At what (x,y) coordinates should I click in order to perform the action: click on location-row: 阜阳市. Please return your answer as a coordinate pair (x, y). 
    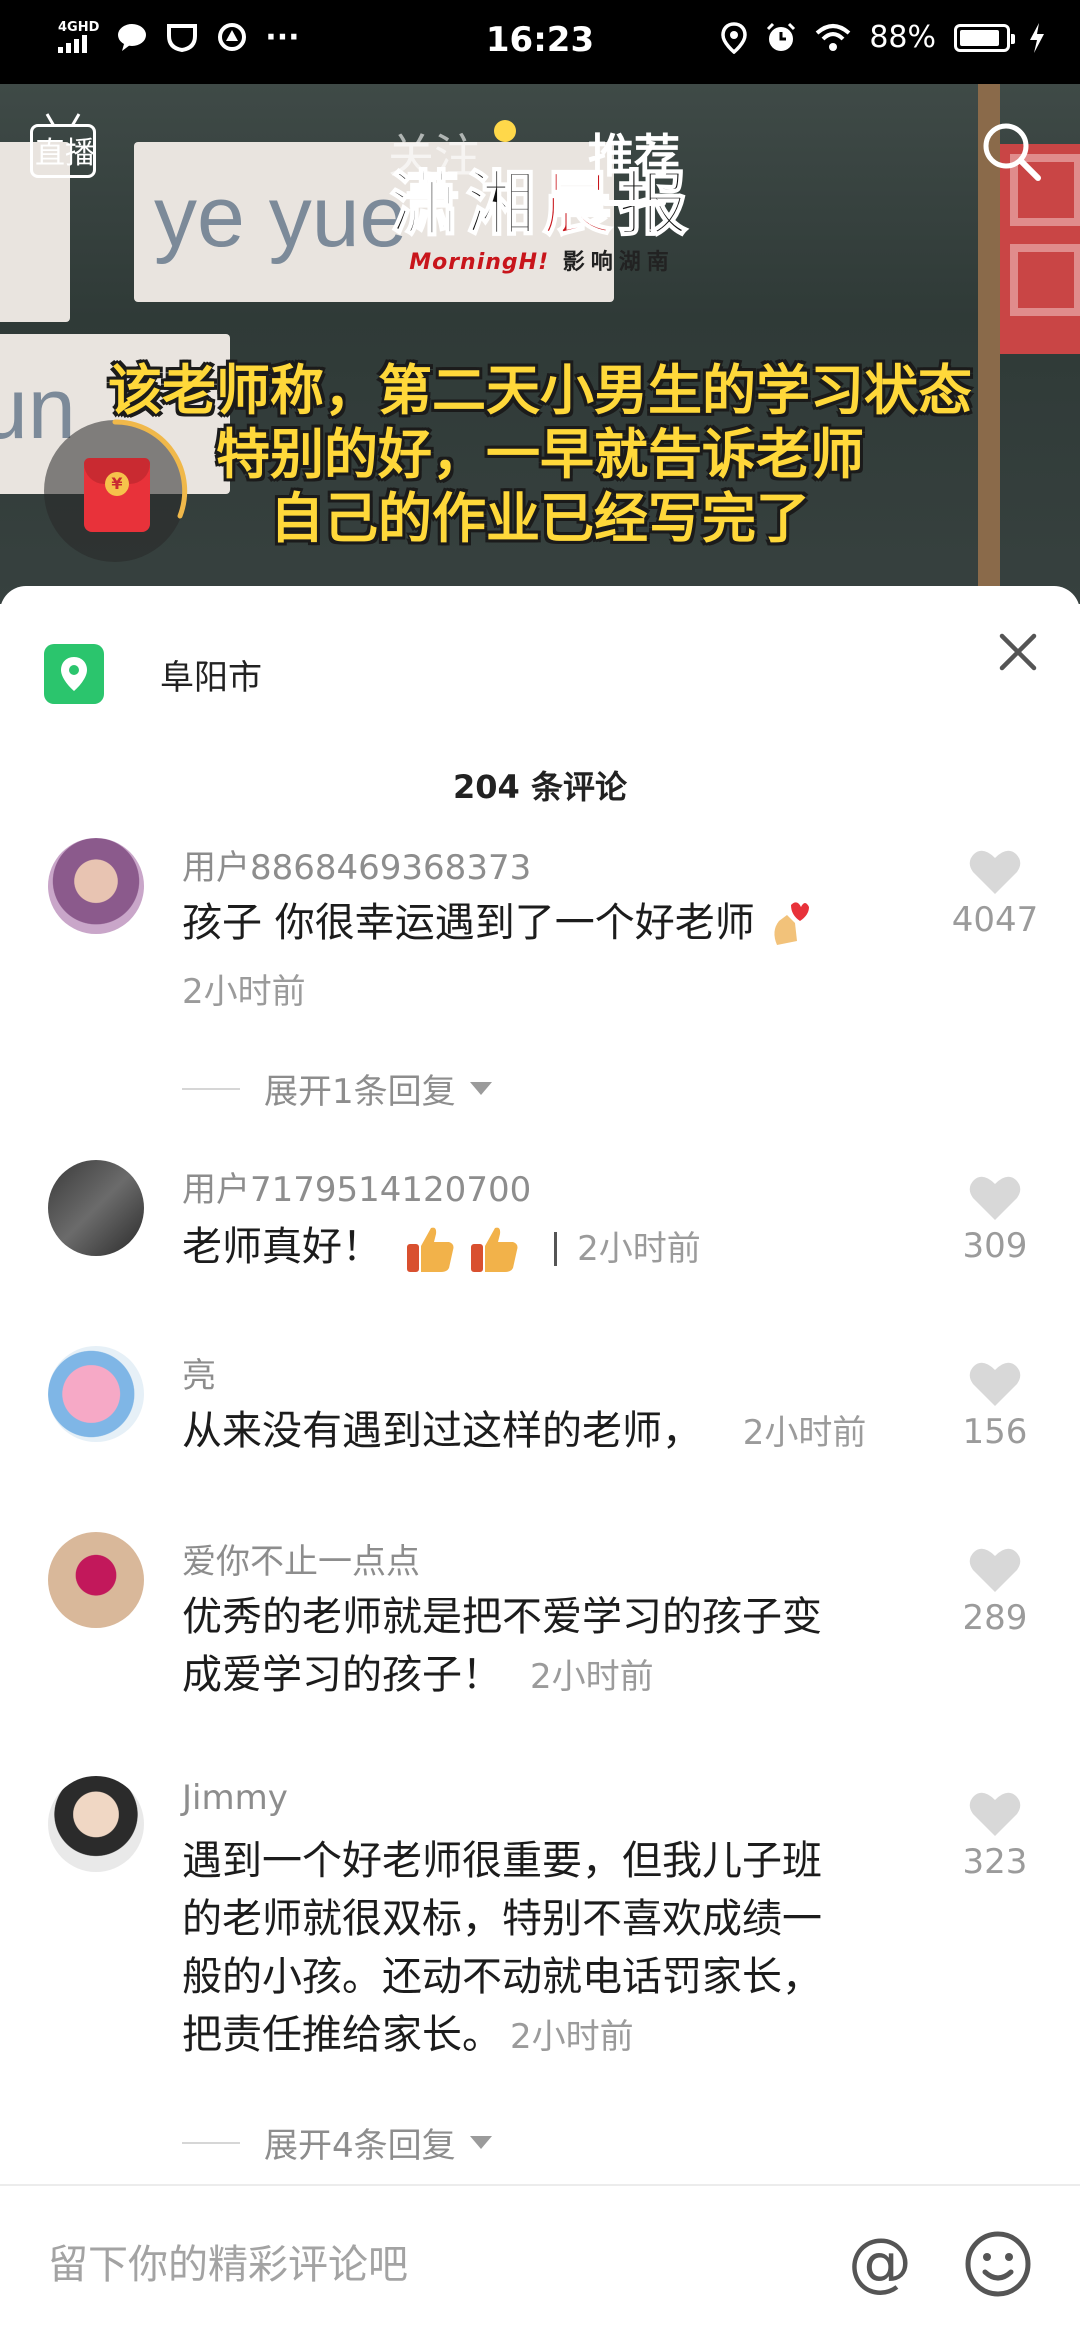
    Looking at the image, I should click on (153, 674).